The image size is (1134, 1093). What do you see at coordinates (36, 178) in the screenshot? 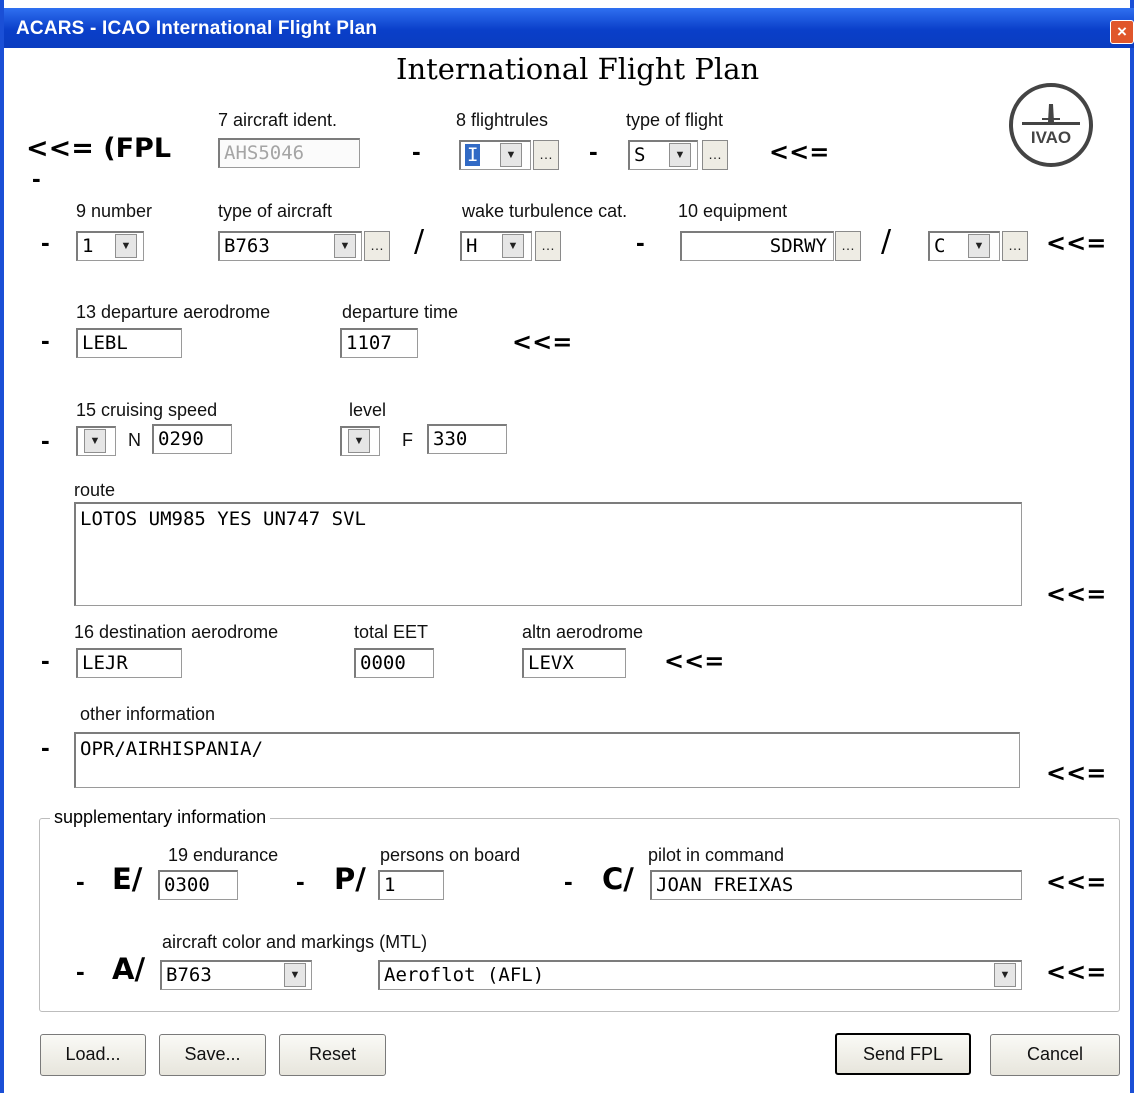
I see `row1-continue-dash: -` at bounding box center [36, 178].